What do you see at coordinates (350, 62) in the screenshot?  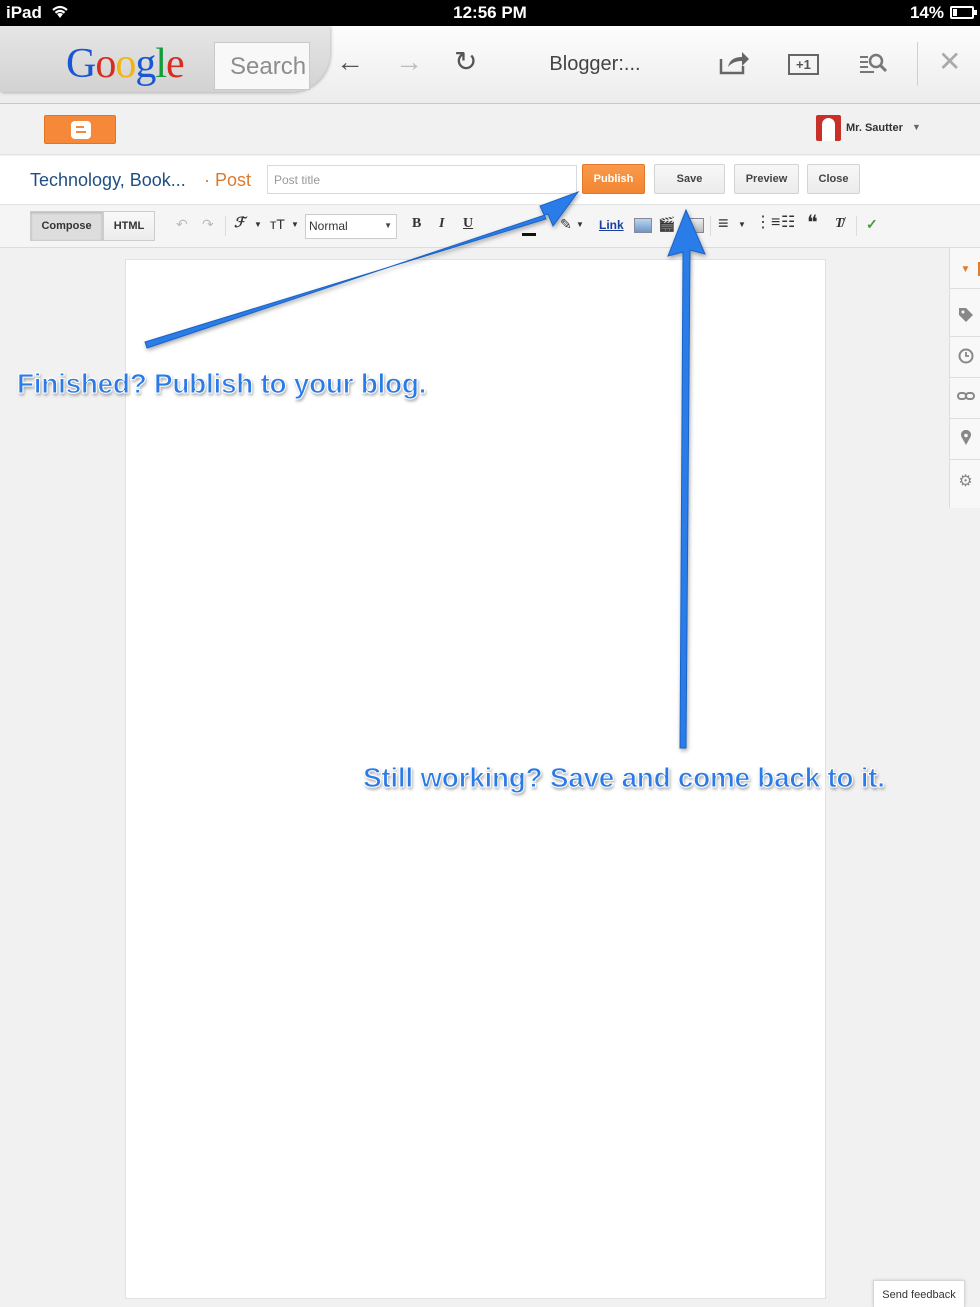 I see `back-icon: ←` at bounding box center [350, 62].